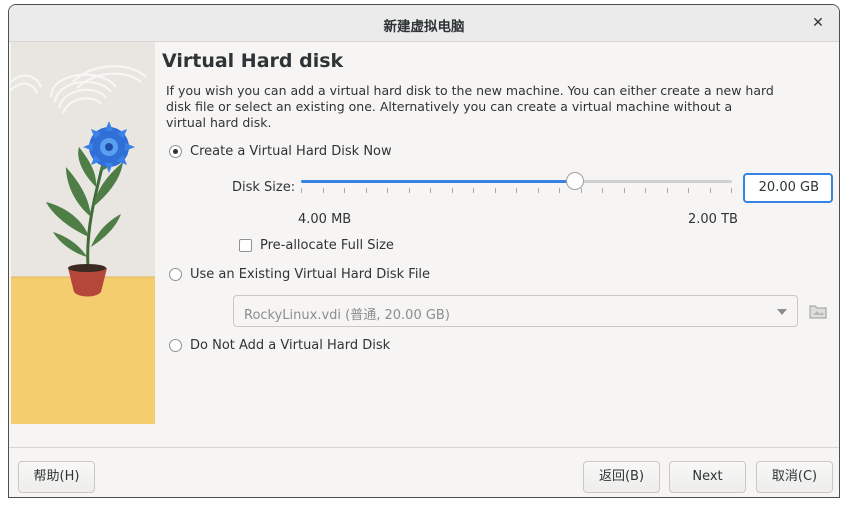 The height and width of the screenshot is (511, 850). Describe the element at coordinates (264, 187) in the screenshot. I see `disk-size-label: Disk Size:` at that location.